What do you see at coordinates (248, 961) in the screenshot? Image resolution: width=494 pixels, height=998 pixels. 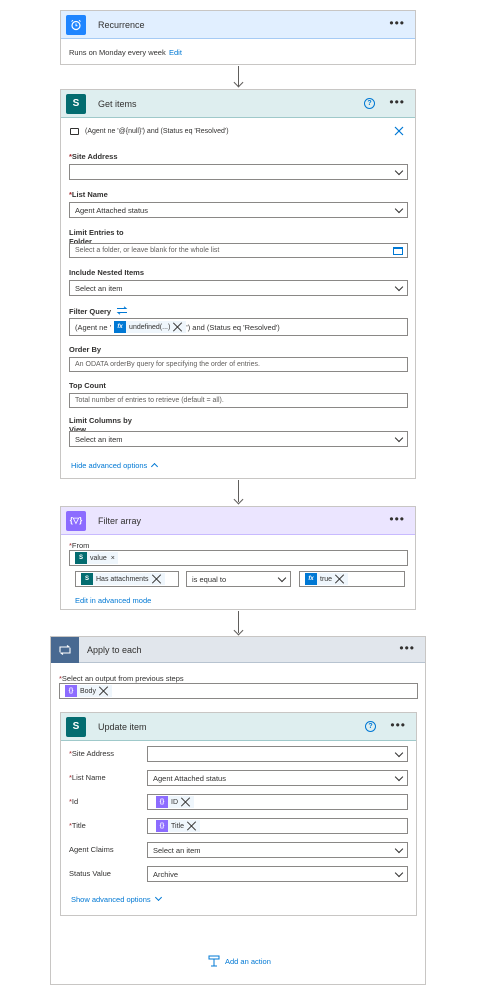 I see `add-an-action-link: Add an action` at bounding box center [248, 961].